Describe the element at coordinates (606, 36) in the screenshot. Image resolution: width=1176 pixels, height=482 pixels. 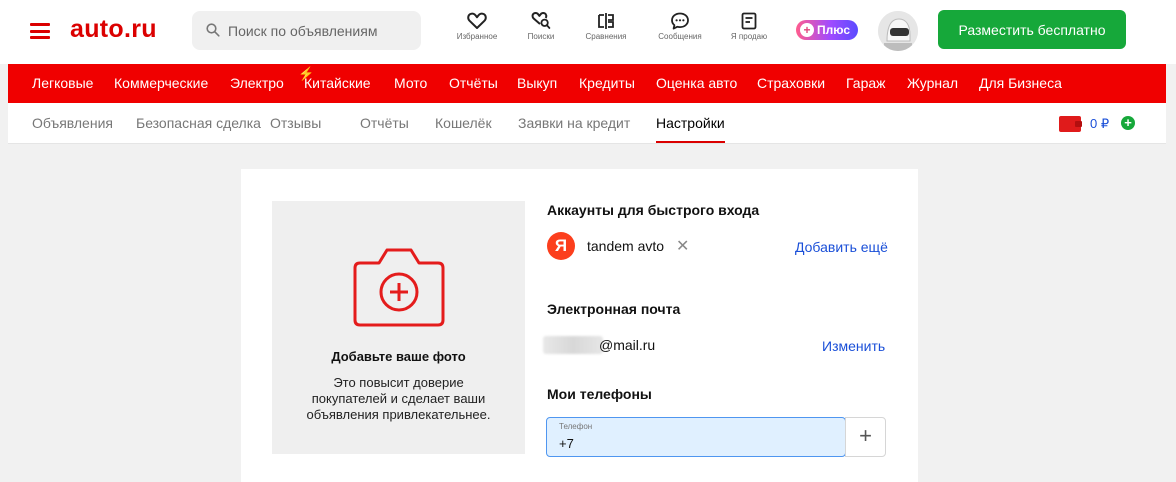
I see `compare-label: Сравнения` at that location.